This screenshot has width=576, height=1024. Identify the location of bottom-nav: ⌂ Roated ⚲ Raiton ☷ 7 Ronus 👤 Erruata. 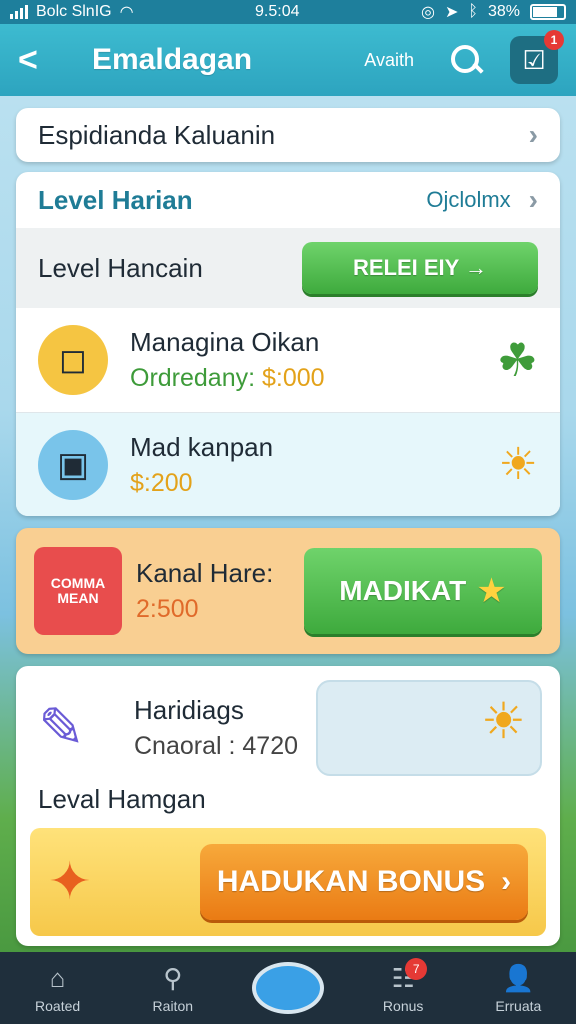
(288, 988).